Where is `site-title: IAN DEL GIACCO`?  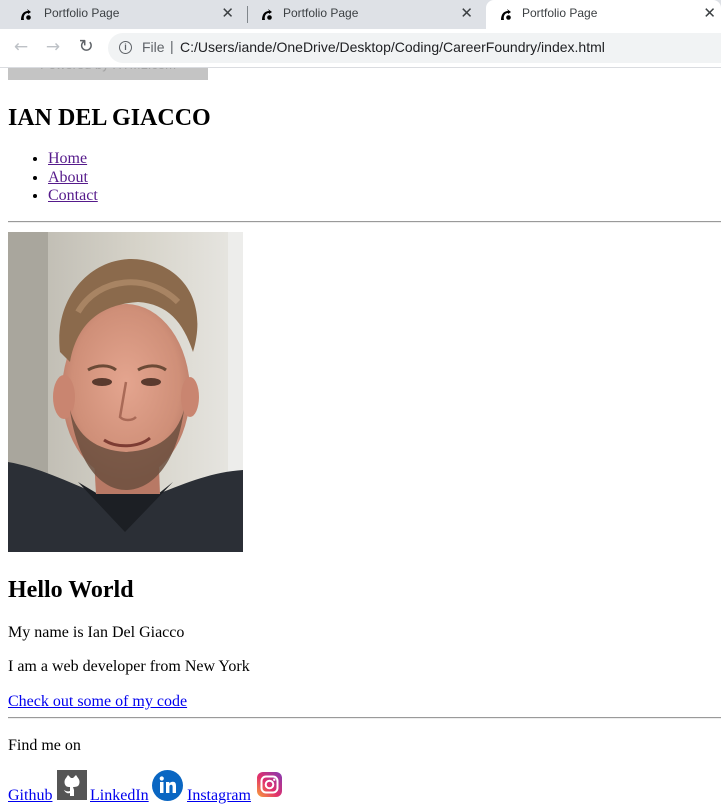
site-title: IAN DEL GIACCO is located at coordinates (109, 118).